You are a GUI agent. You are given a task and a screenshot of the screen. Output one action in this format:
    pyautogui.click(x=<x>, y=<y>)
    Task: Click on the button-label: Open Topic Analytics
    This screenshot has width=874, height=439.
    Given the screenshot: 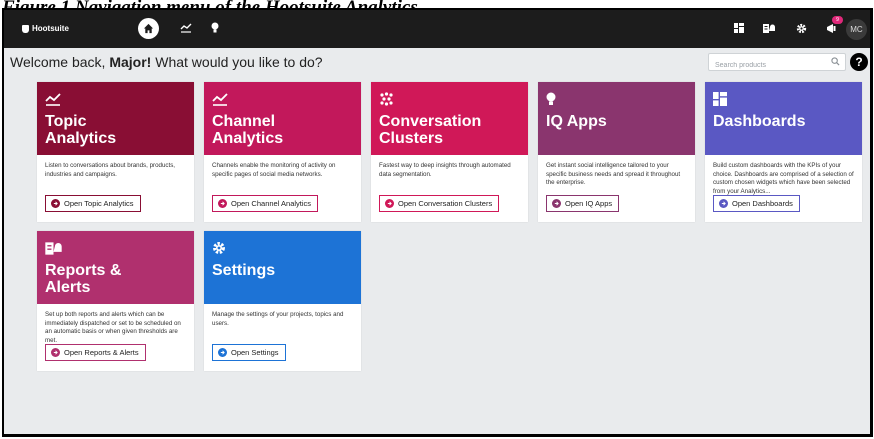 What is the action you would take?
    pyautogui.click(x=99, y=203)
    